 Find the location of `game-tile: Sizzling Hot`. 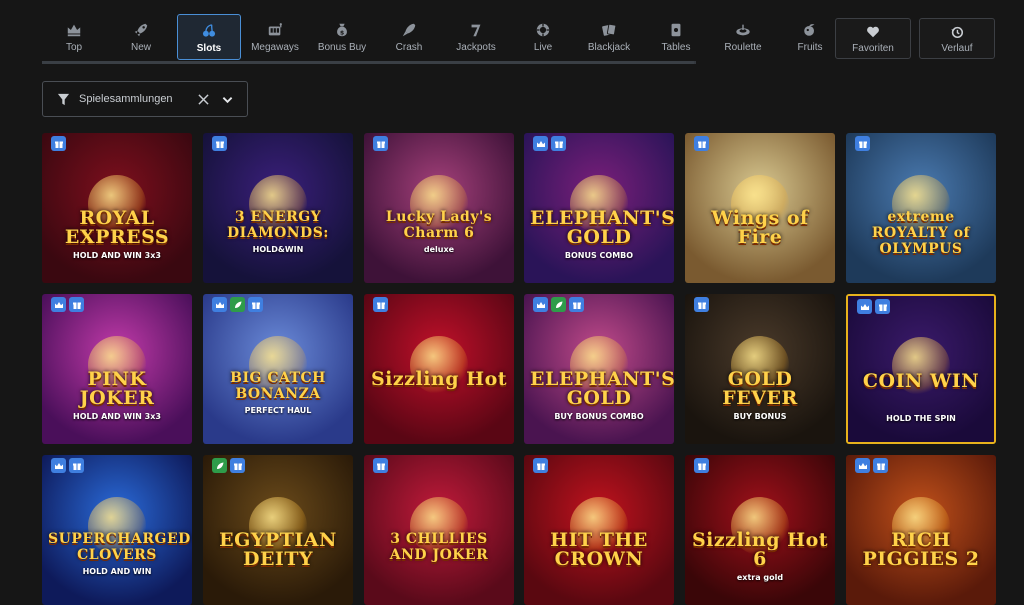

game-tile: Sizzling Hot is located at coordinates (439, 369).